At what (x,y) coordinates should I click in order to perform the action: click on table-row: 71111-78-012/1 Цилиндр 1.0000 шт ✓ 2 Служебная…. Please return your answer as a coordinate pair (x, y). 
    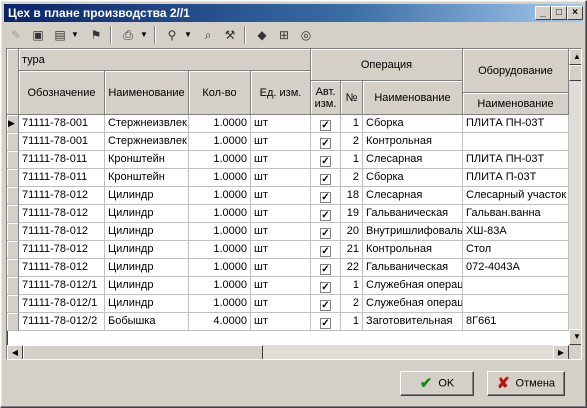
    Looking at the image, I should click on (294, 304).